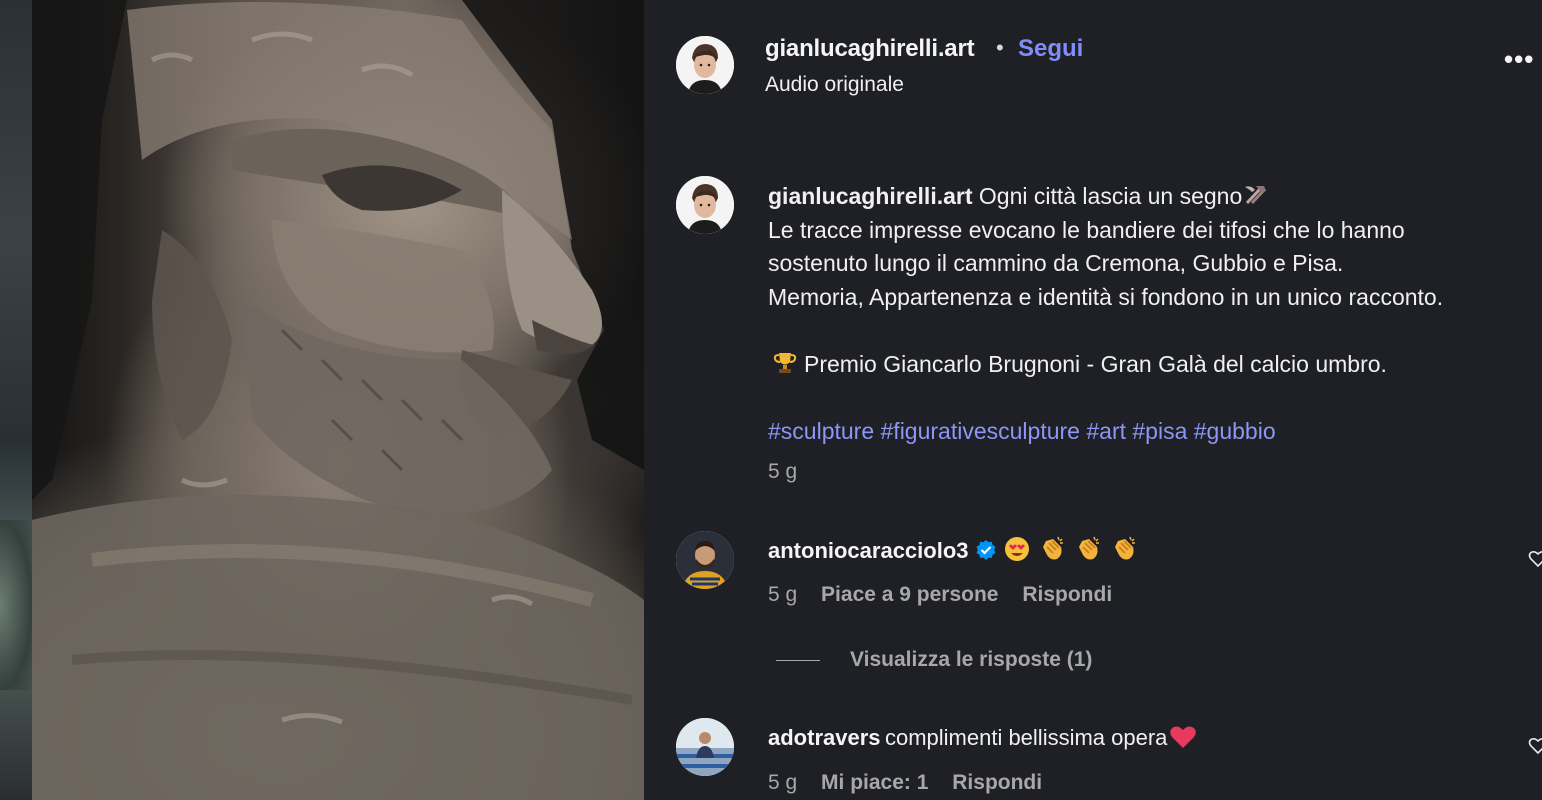 This screenshot has width=1542, height=800. Describe the element at coordinates (870, 196) in the screenshot. I see `caption-username: gianlucaghirelli.art` at that location.